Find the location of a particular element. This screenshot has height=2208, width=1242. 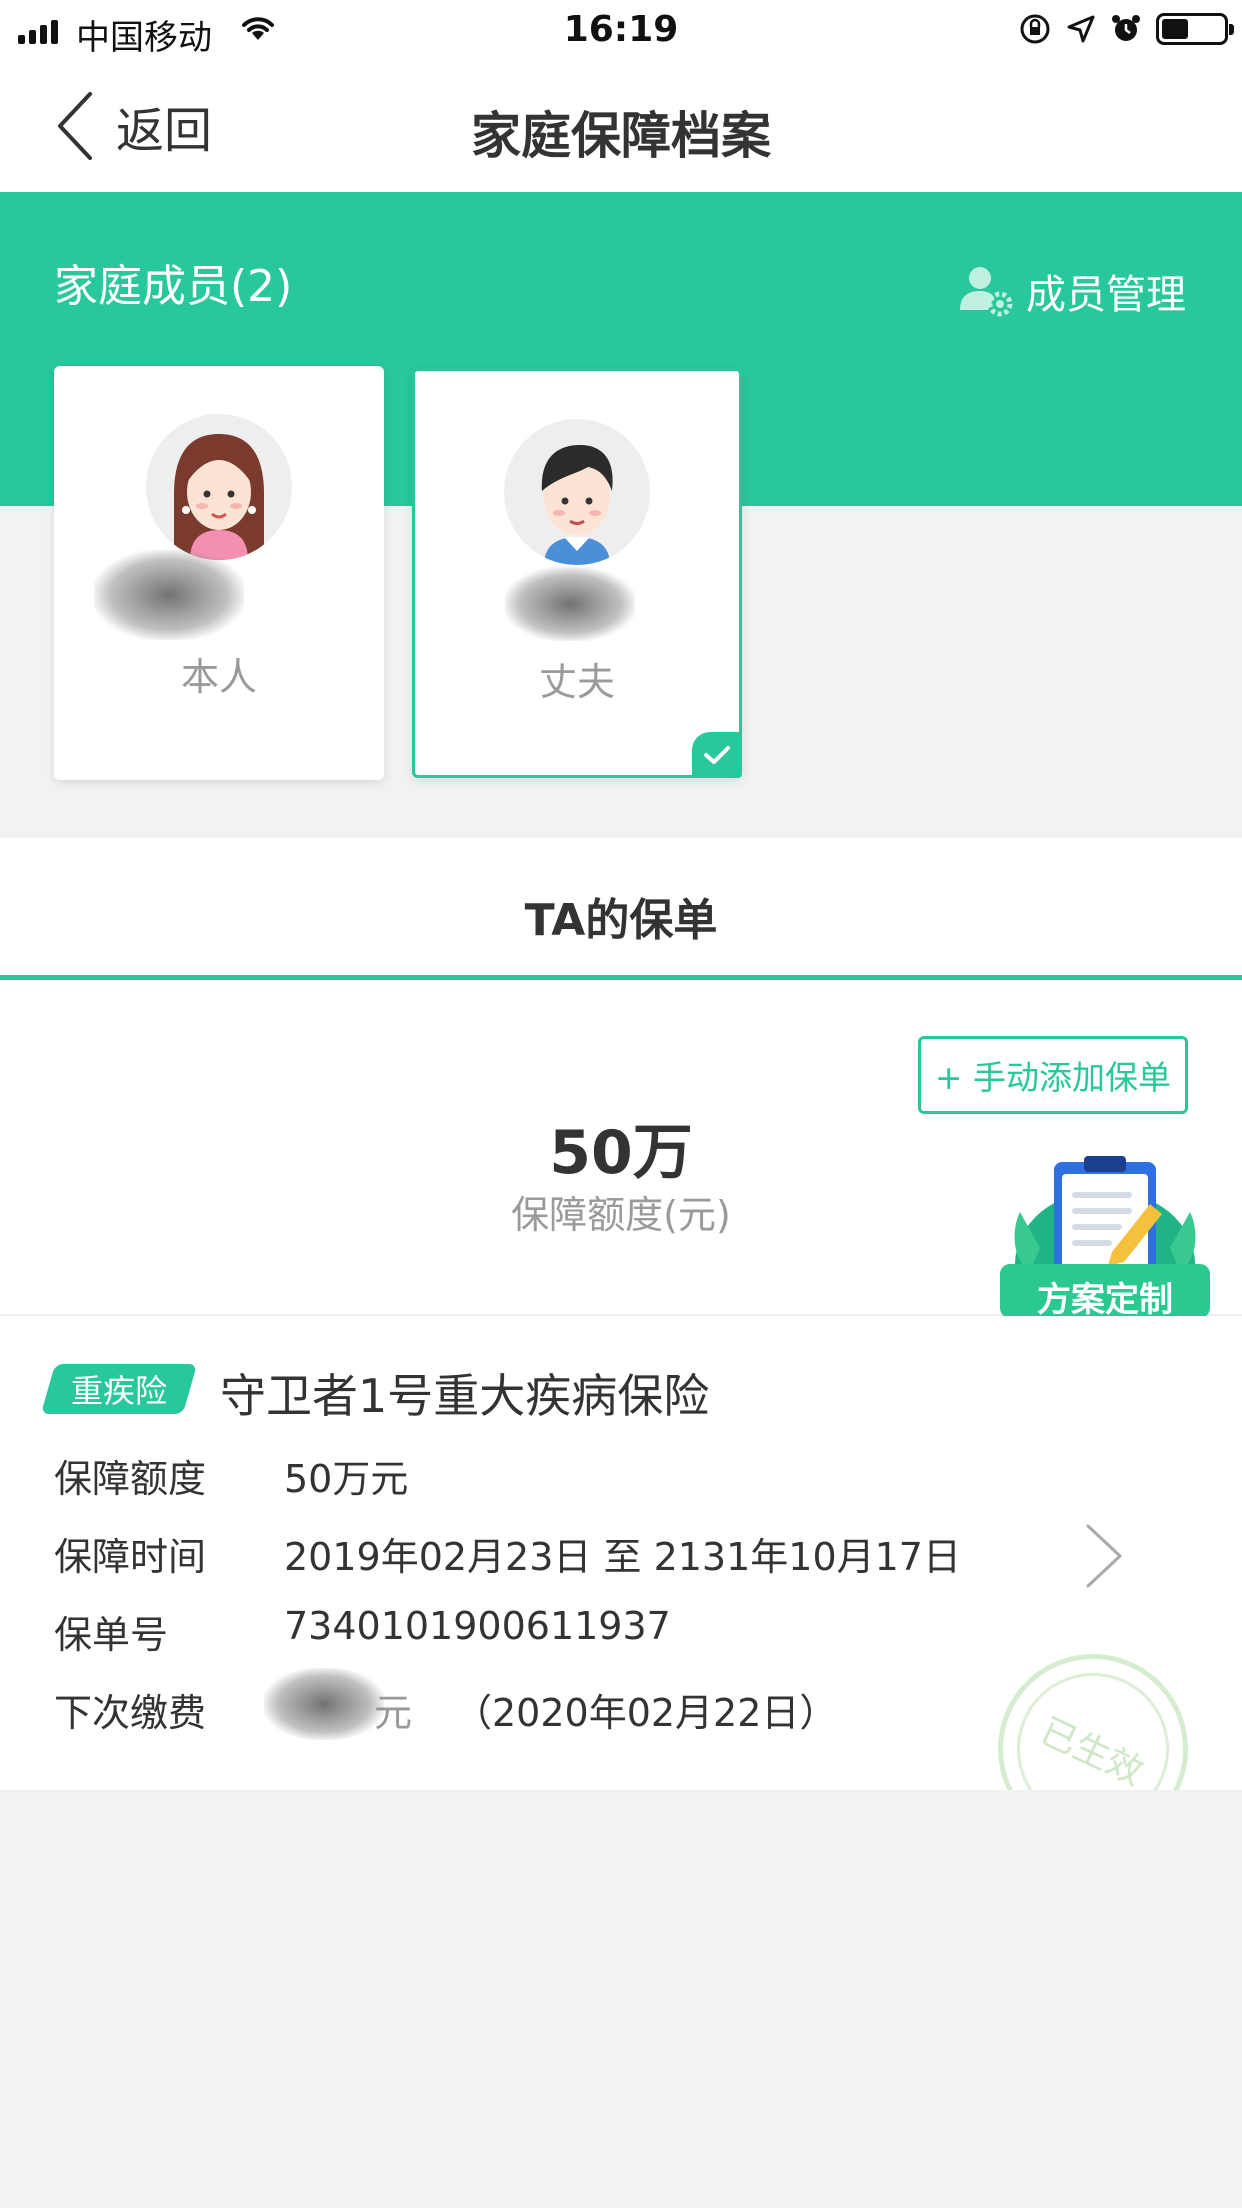

policy-type-label: 重疾险 is located at coordinates (118, 1391).